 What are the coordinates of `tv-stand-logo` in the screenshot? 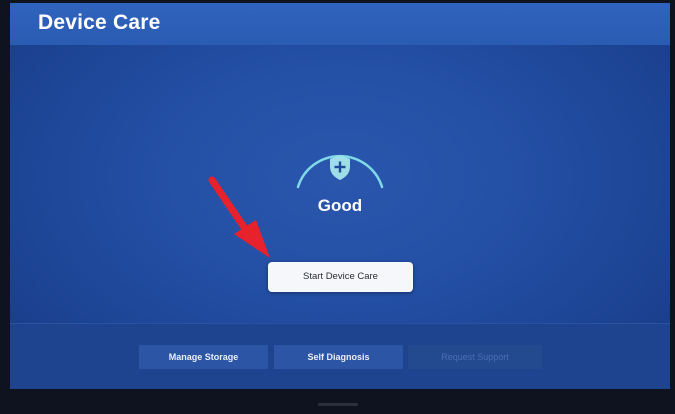 It's located at (338, 404).